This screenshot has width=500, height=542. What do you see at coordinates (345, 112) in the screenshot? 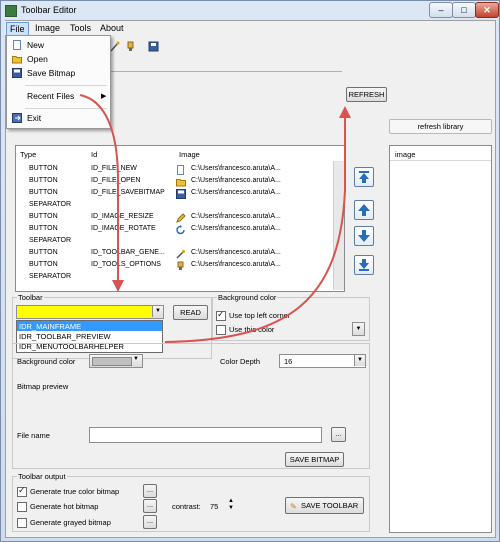
I see `annotation-arrowhead-up` at bounding box center [345, 112].